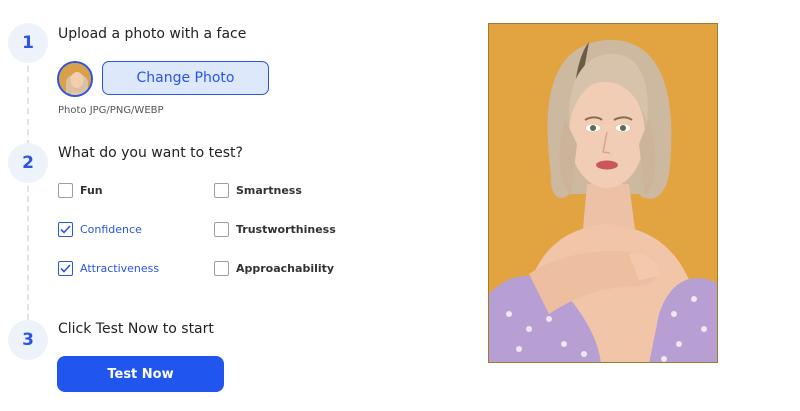 This screenshot has height=411, width=800. I want to click on uploaded-photo-thumbnail, so click(75, 79).